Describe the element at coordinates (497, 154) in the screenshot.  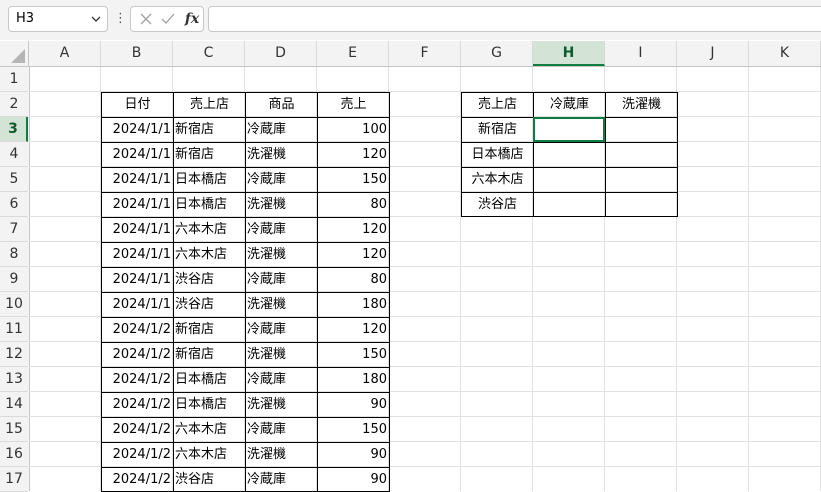
I see `summary-store-cell: 日本橋店` at that location.